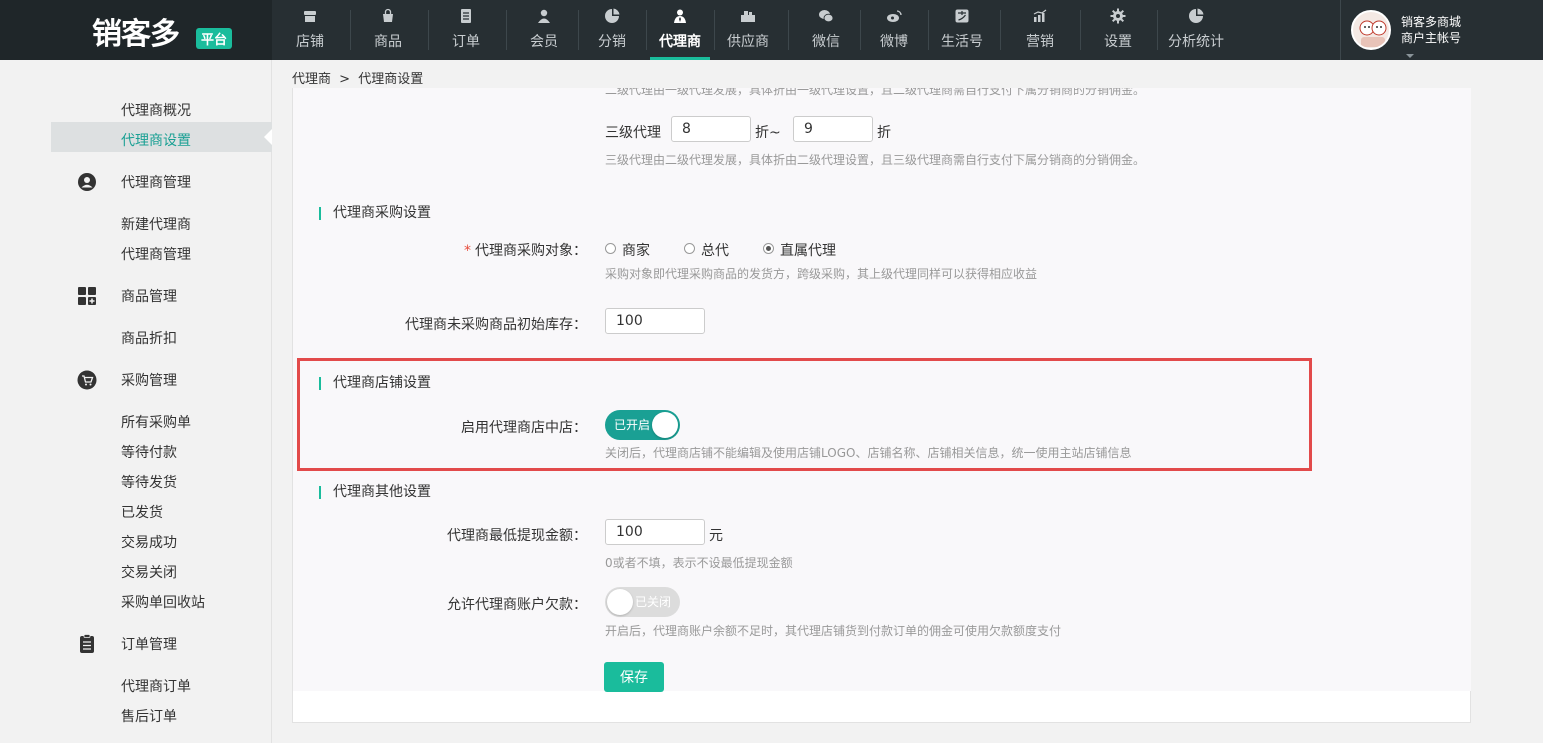 The image size is (1543, 743). Describe the element at coordinates (833, 129) in the screenshot. I see `level3-to-input: 9` at that location.